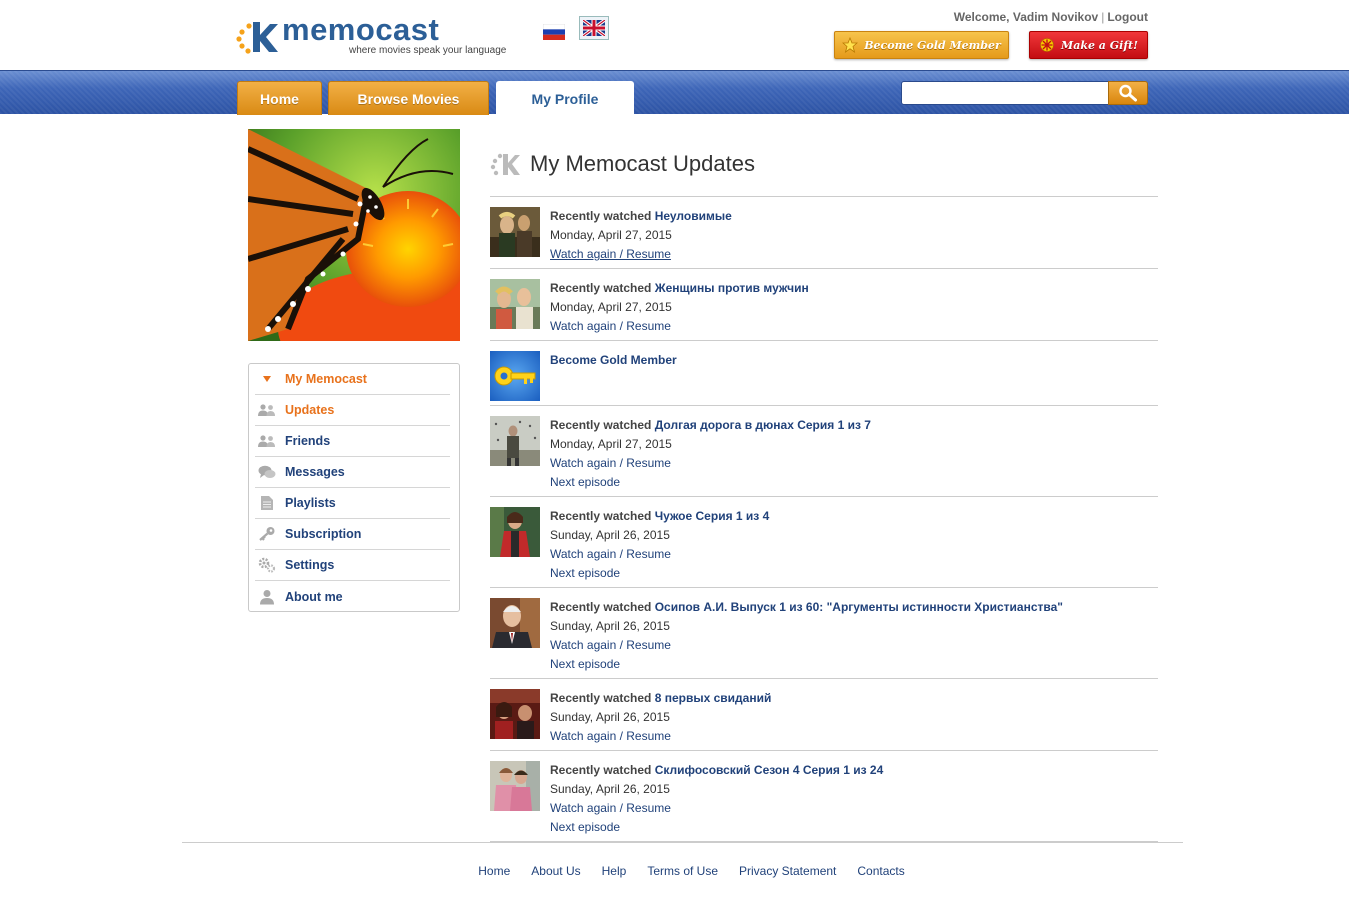 Image resolution: width=1349 pixels, height=897 pixels. What do you see at coordinates (267, 410) in the screenshot?
I see `users-icon` at bounding box center [267, 410].